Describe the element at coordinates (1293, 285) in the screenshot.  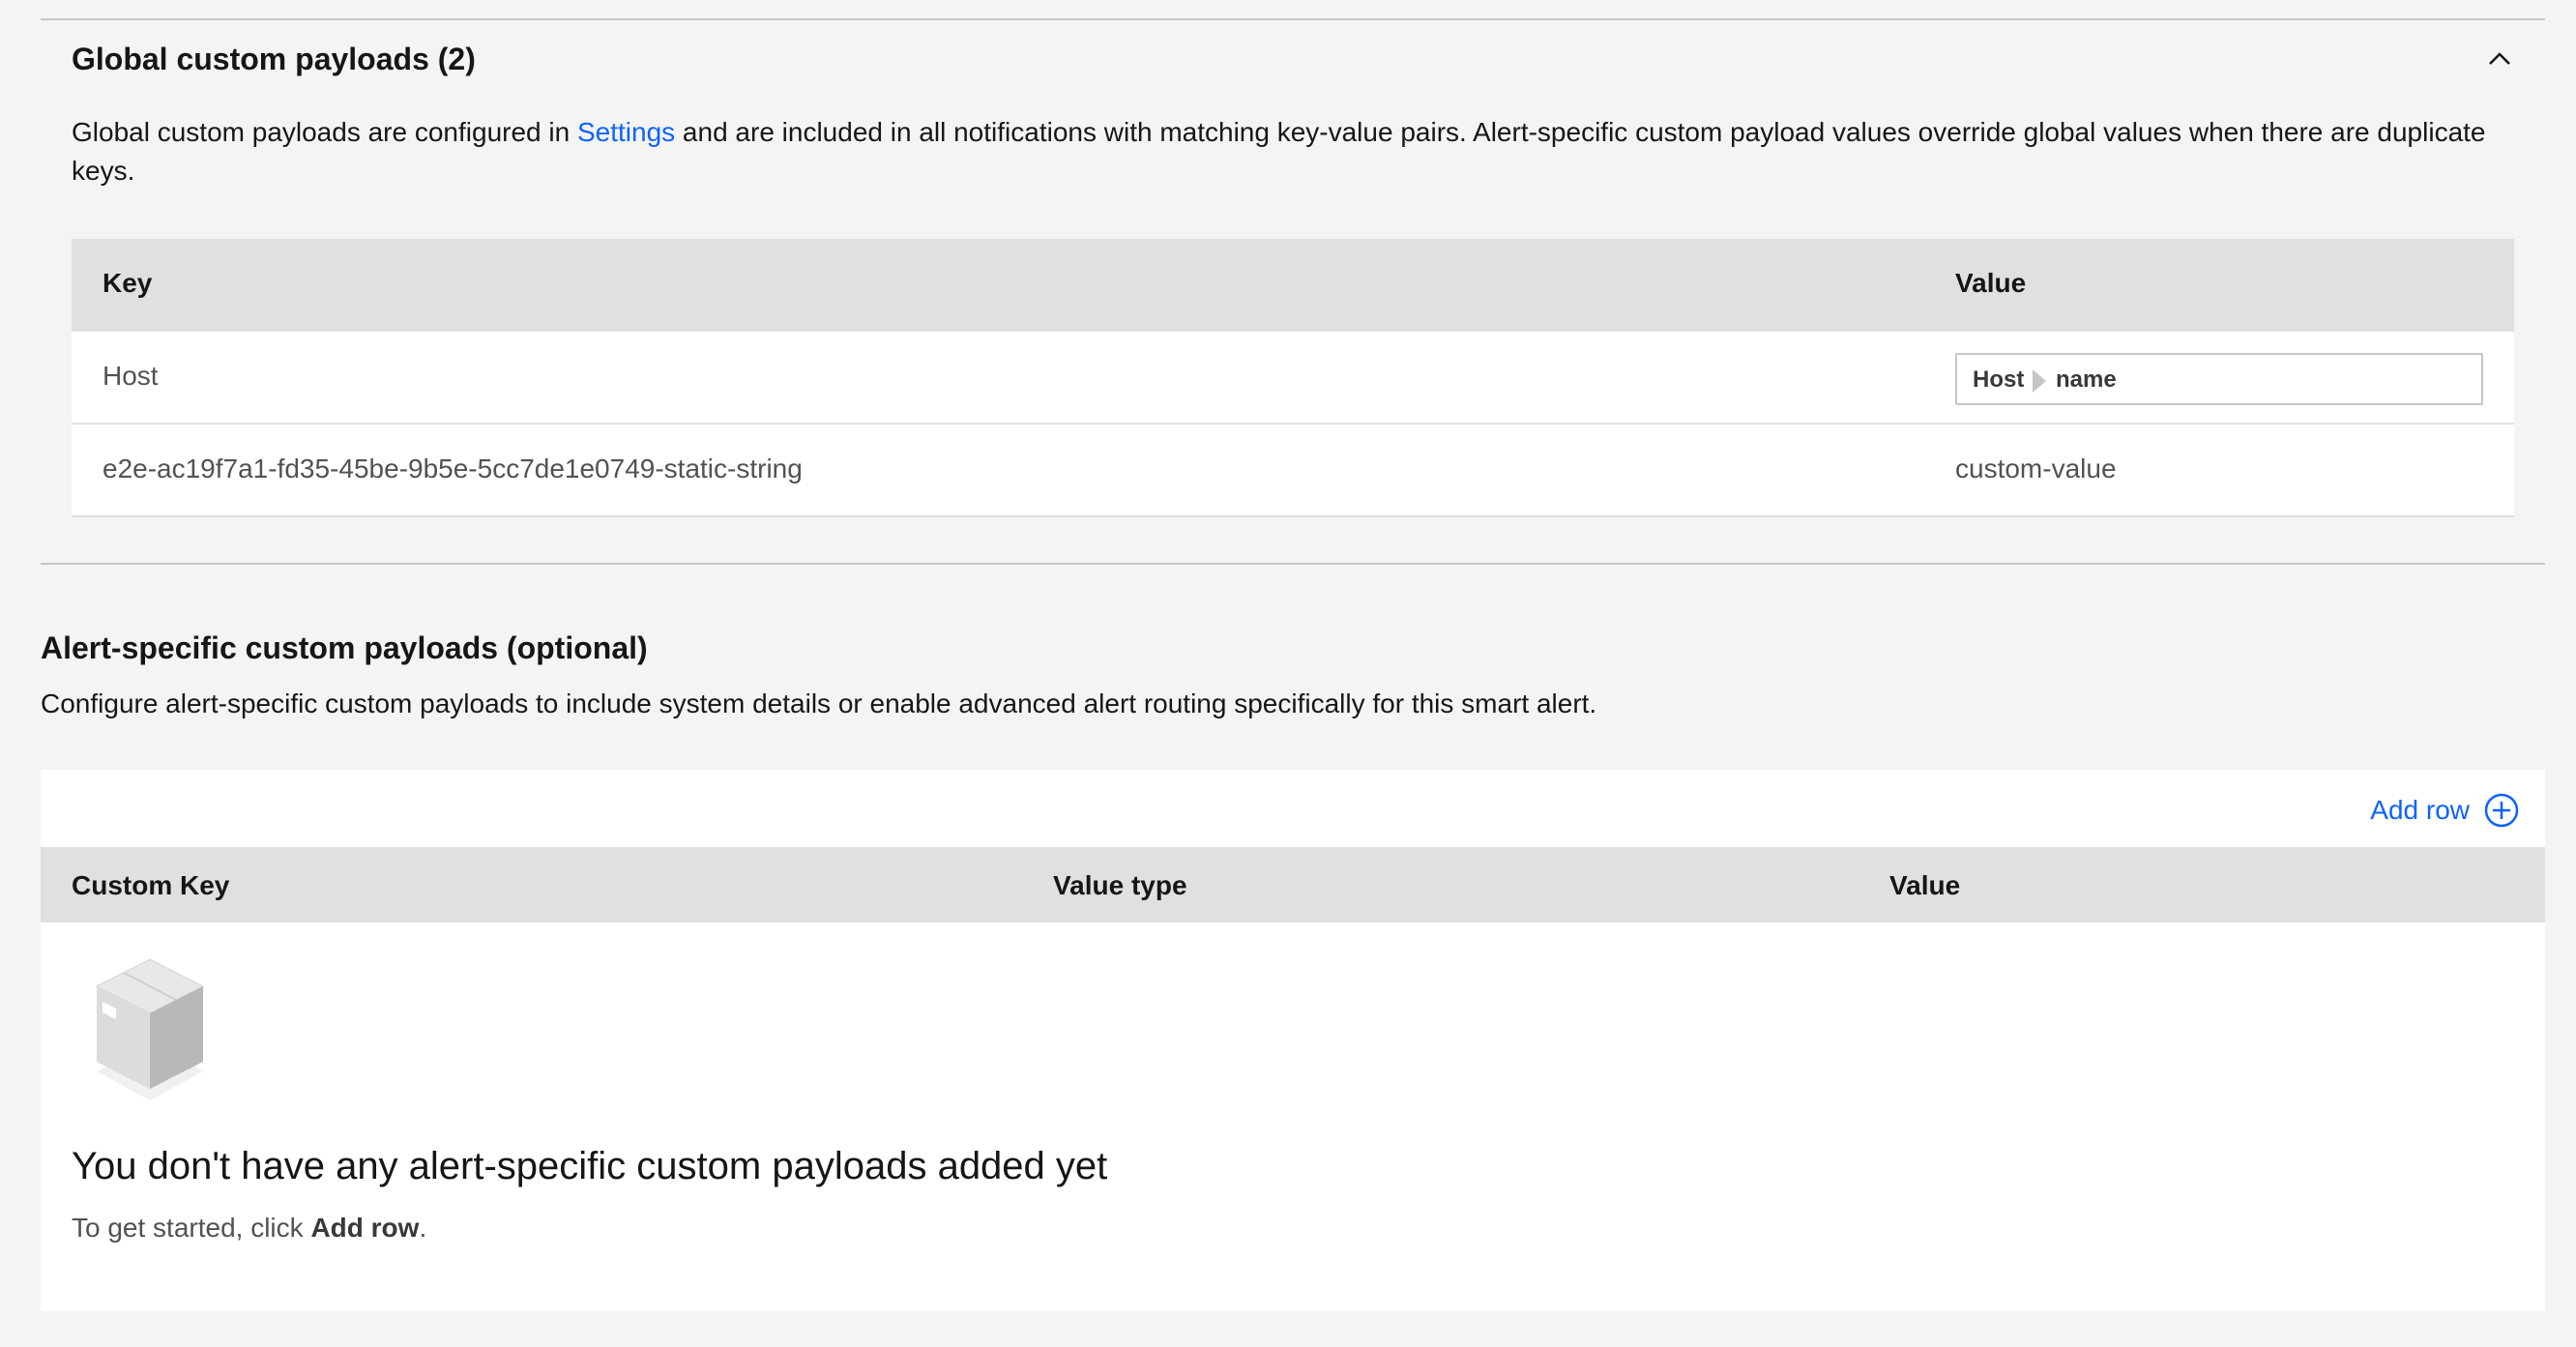
I see `table-header: Key Value` at that location.